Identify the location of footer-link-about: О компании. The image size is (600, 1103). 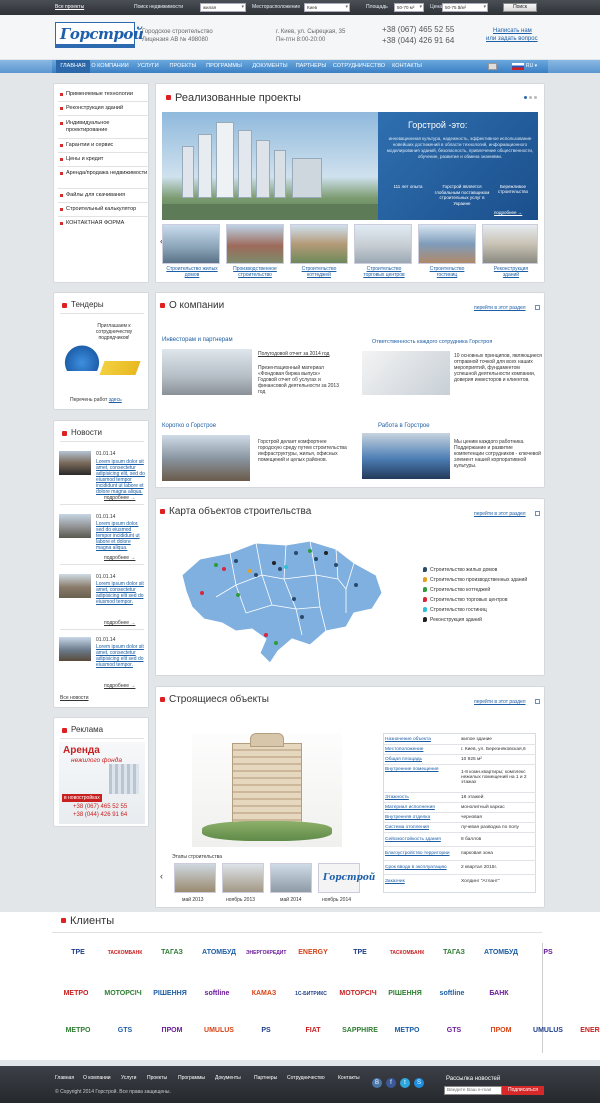
(97, 1078).